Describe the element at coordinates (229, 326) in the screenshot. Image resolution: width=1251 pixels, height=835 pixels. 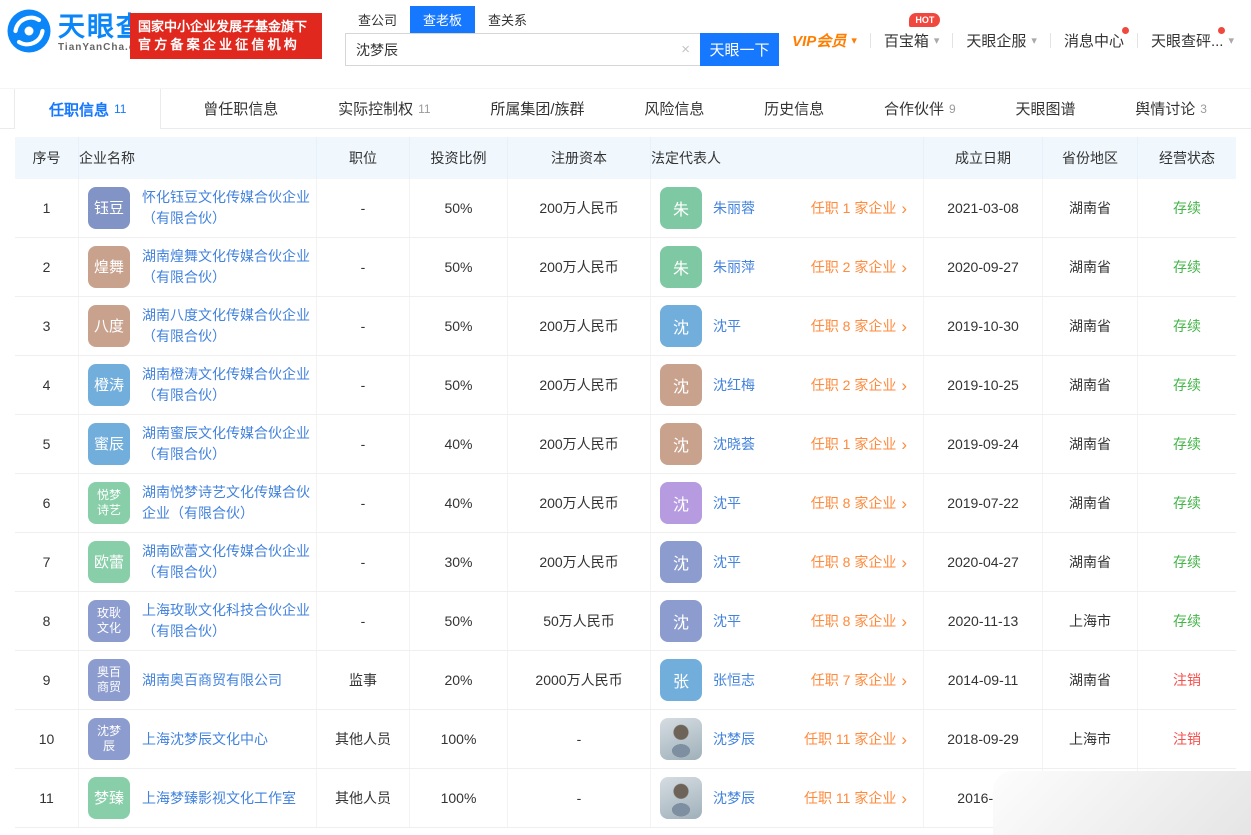
I see `company-name-link: 湖南八度文化传媒合伙企业（有限合伙）` at that location.